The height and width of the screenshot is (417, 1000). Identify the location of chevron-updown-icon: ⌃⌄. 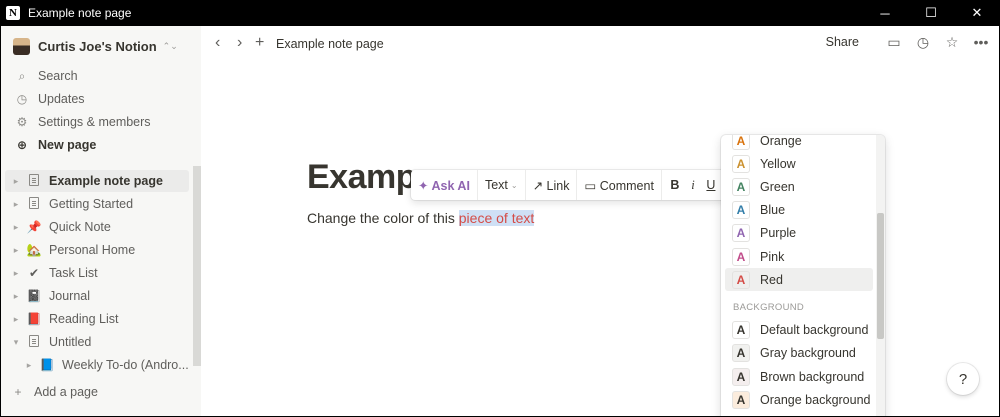
(170, 45).